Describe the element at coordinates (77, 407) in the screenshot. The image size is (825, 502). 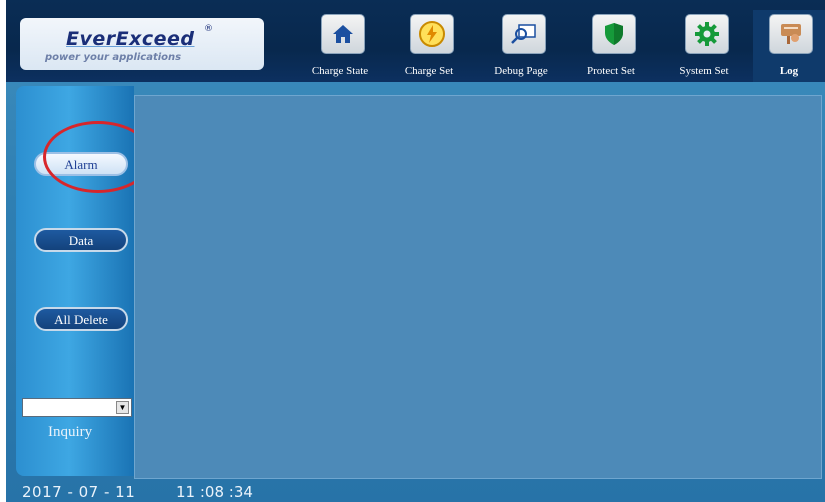
I see `inquiry-select: ▼` at that location.